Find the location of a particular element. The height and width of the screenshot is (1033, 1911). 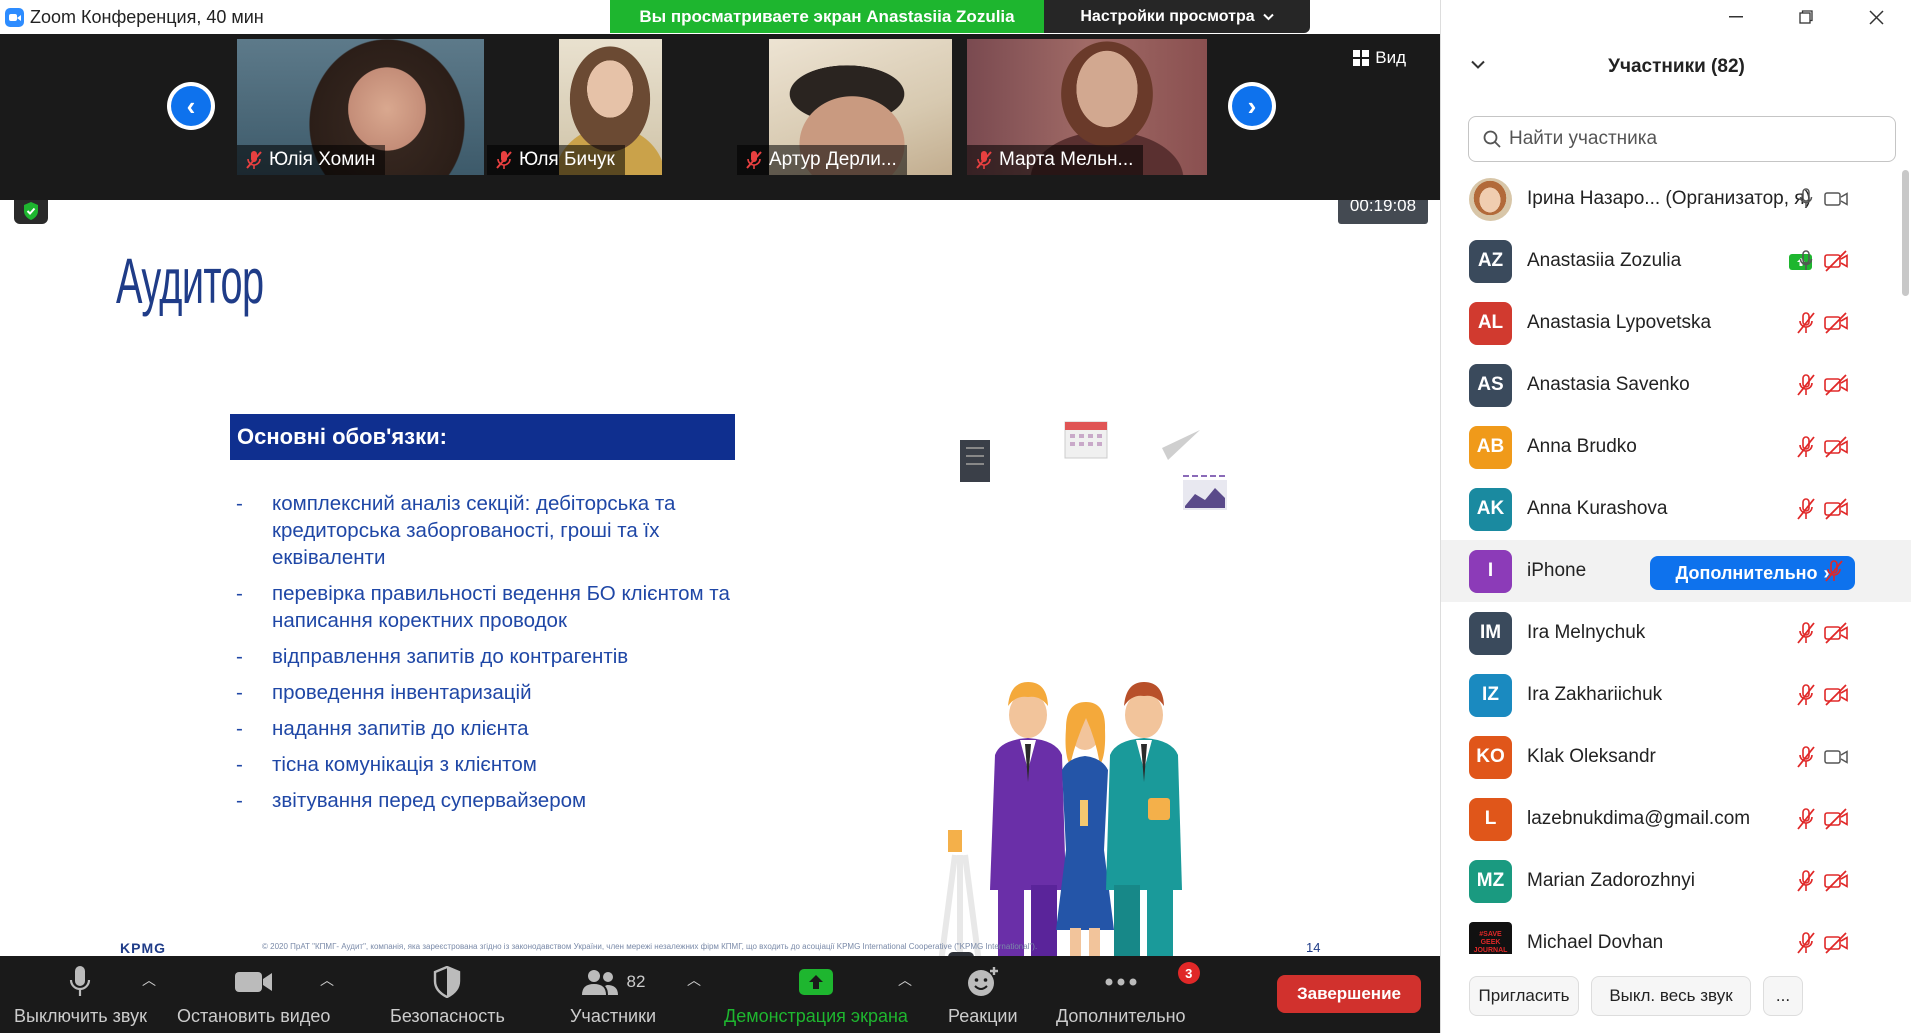

view-button: Вид is located at coordinates (1379, 58).